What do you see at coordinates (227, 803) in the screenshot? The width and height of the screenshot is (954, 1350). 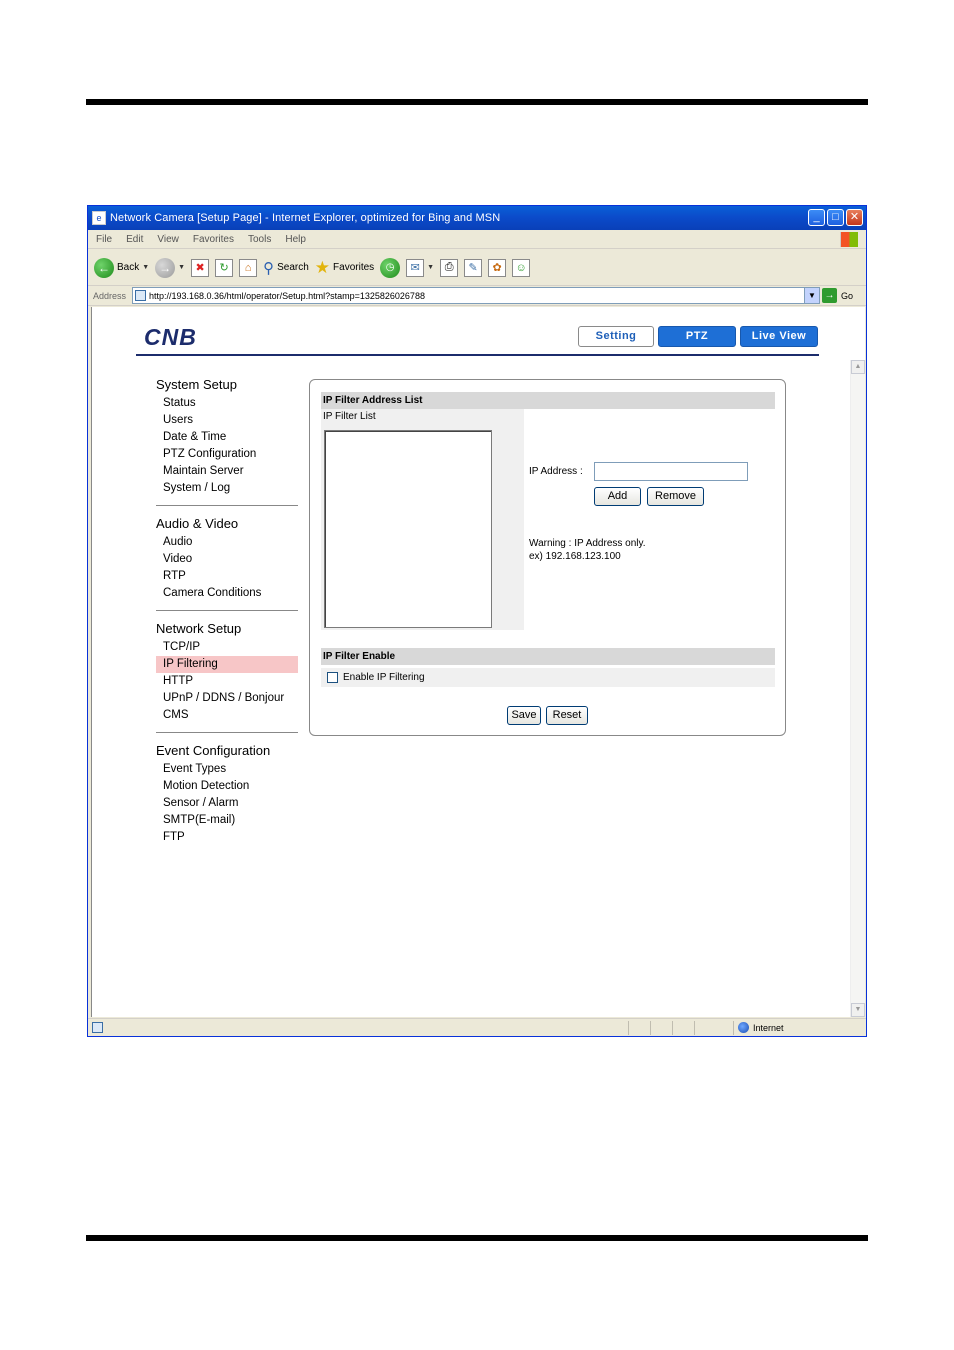 I see `sidebar-item-sensor-alarm: Sensor / Alarm` at bounding box center [227, 803].